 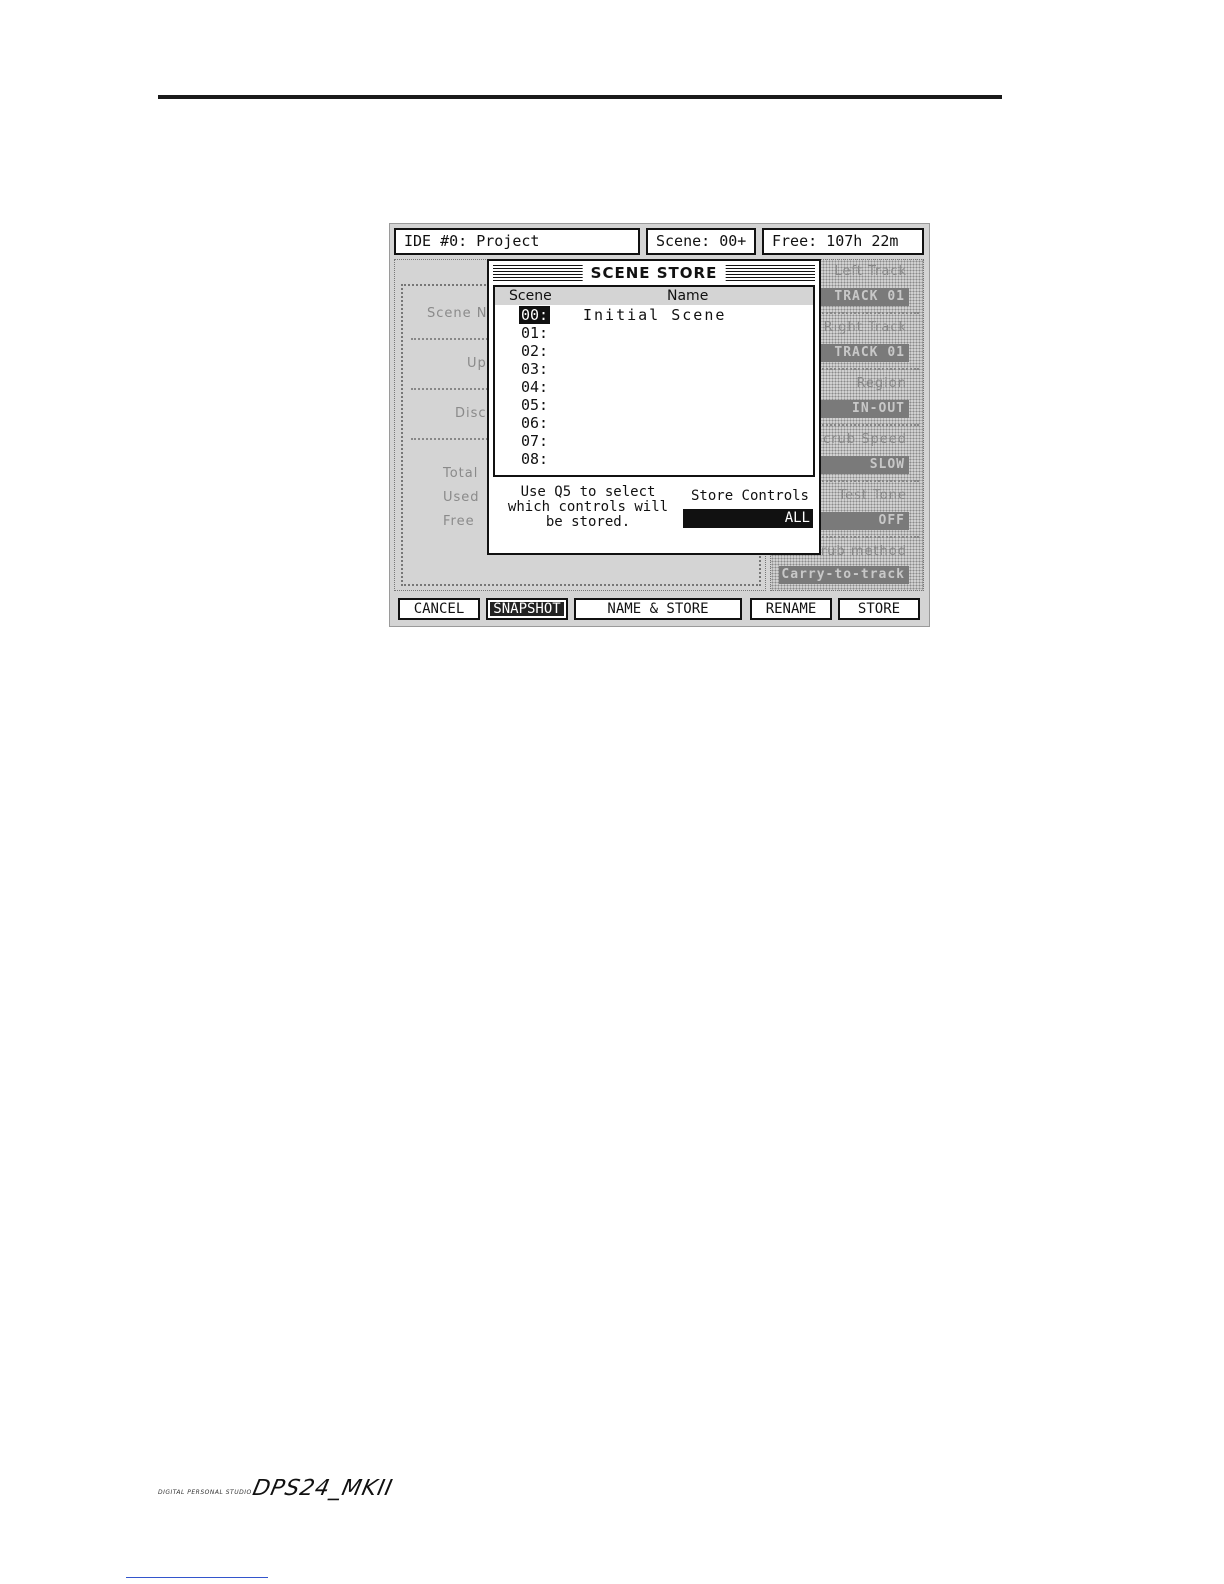 I want to click on help-line: be stored., so click(x=588, y=522).